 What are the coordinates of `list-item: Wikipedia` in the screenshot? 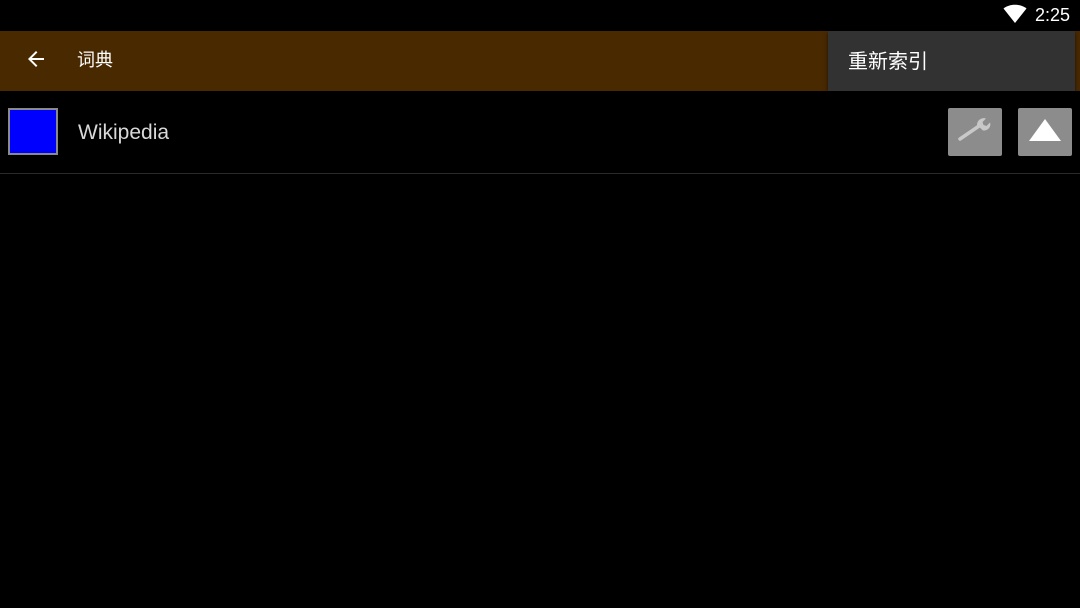 It's located at (540, 132).